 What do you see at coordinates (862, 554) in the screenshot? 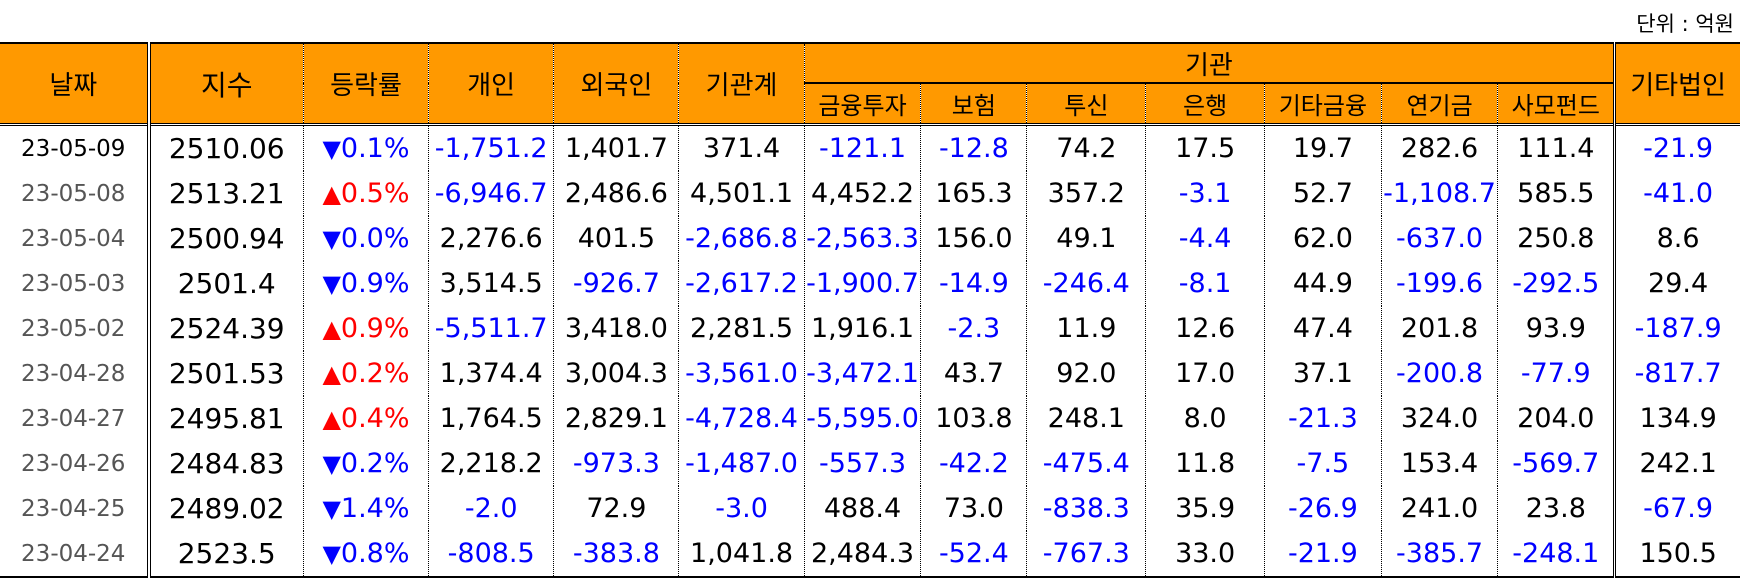
I see `cell-financial-investment: 2,484.3` at bounding box center [862, 554].